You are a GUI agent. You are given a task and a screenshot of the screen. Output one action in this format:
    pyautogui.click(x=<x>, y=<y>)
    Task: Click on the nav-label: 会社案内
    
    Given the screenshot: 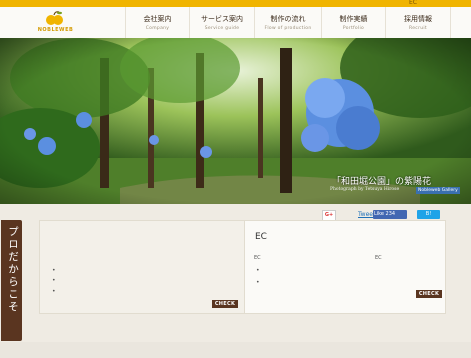 What is the action you would take?
    pyautogui.click(x=157, y=19)
    